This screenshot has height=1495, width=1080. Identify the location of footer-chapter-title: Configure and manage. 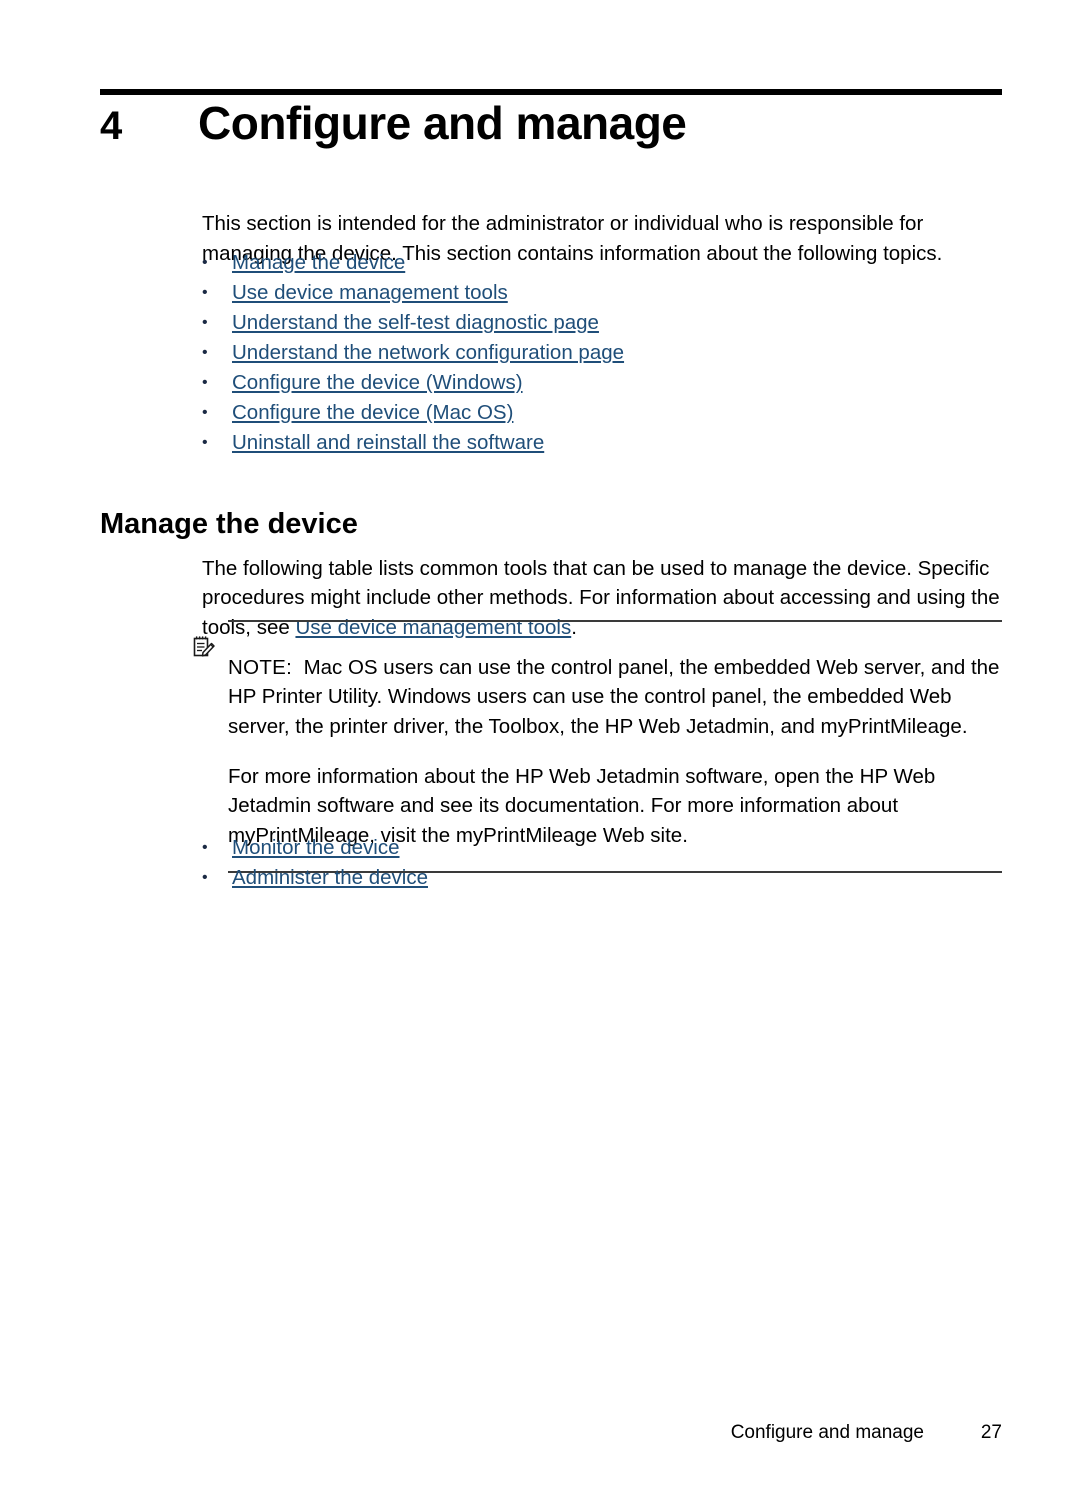
(827, 1432).